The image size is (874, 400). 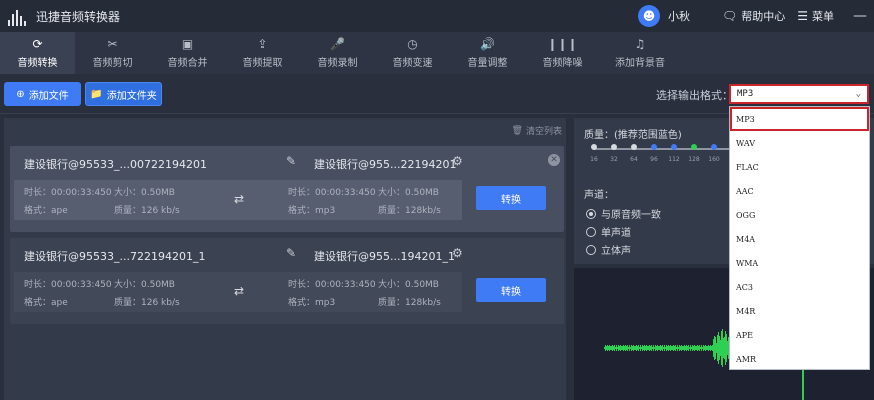 What do you see at coordinates (640, 63) in the screenshot?
I see `tab-label: 添加背景音` at bounding box center [640, 63].